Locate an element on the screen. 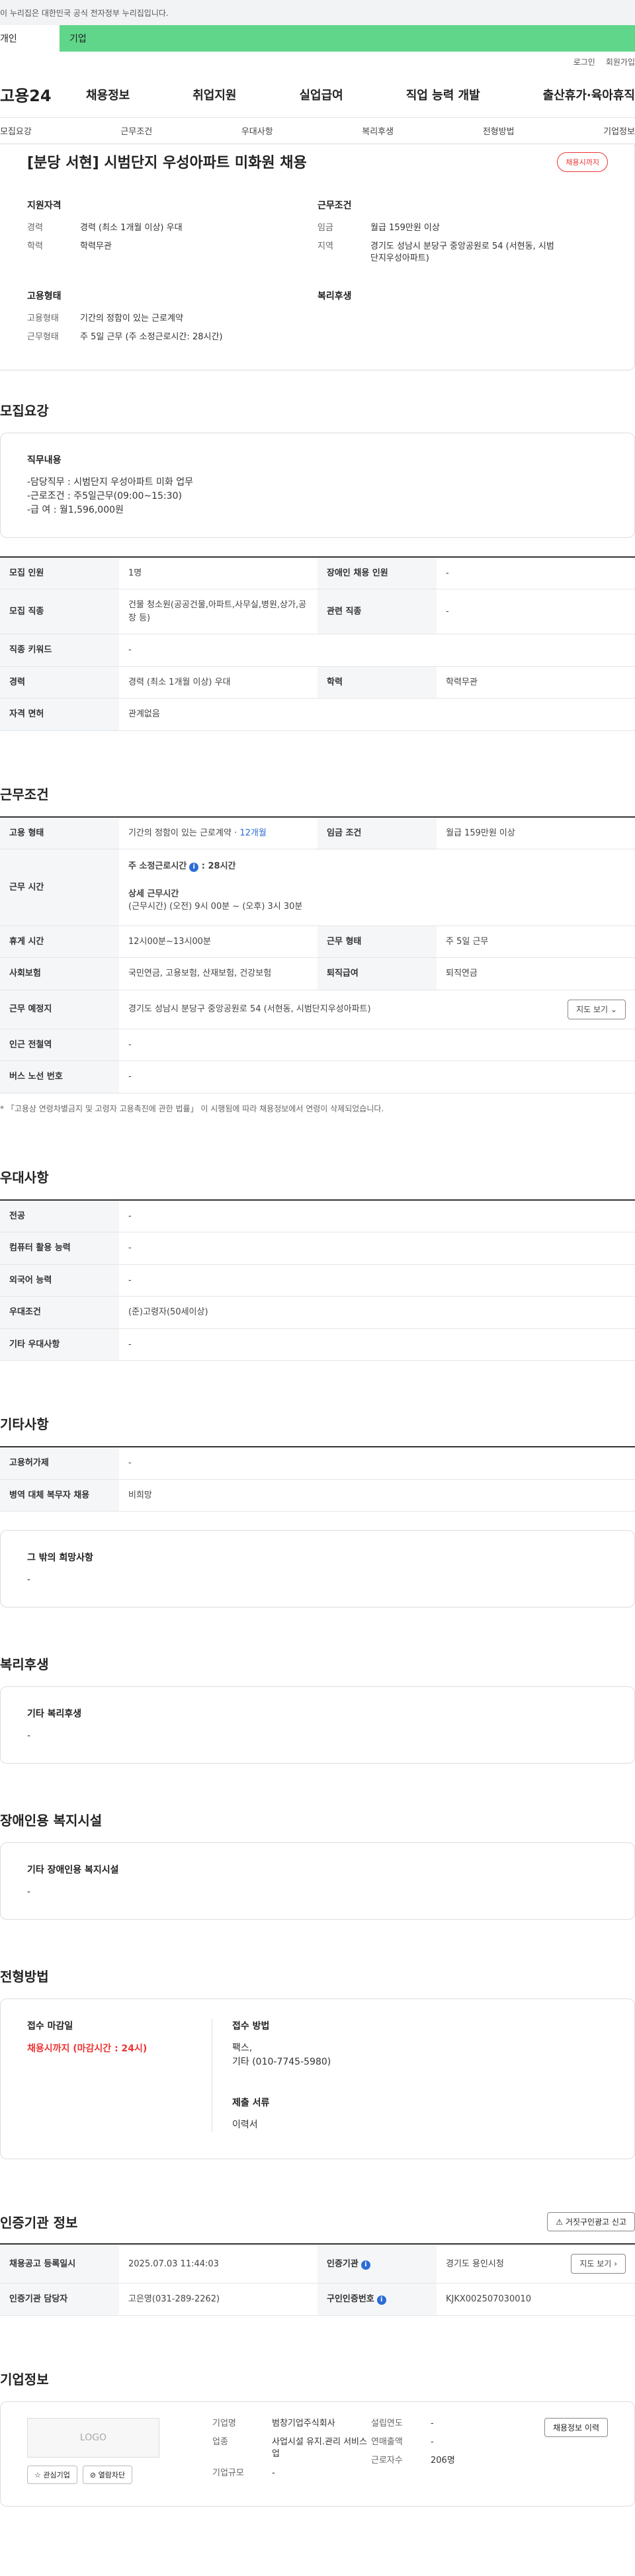 This screenshot has width=635, height=2576. value: 고은영(031-289-2262) is located at coordinates (218, 2299).